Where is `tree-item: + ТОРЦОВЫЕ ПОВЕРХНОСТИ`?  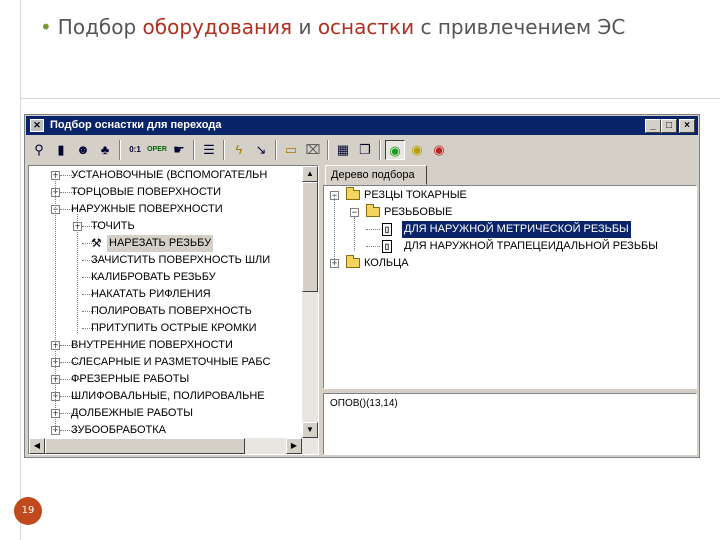
tree-item: + ТОРЦОВЫЕ ПОВЕРХНОСТИ is located at coordinates (165, 192).